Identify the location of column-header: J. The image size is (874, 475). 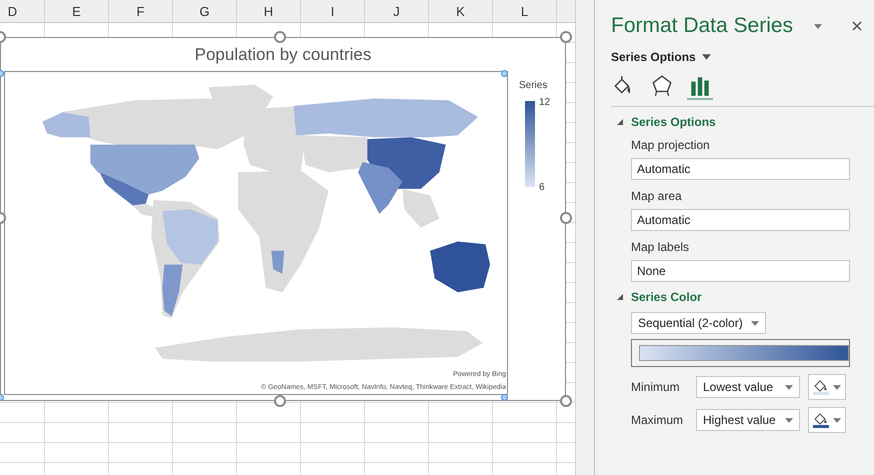
(397, 11).